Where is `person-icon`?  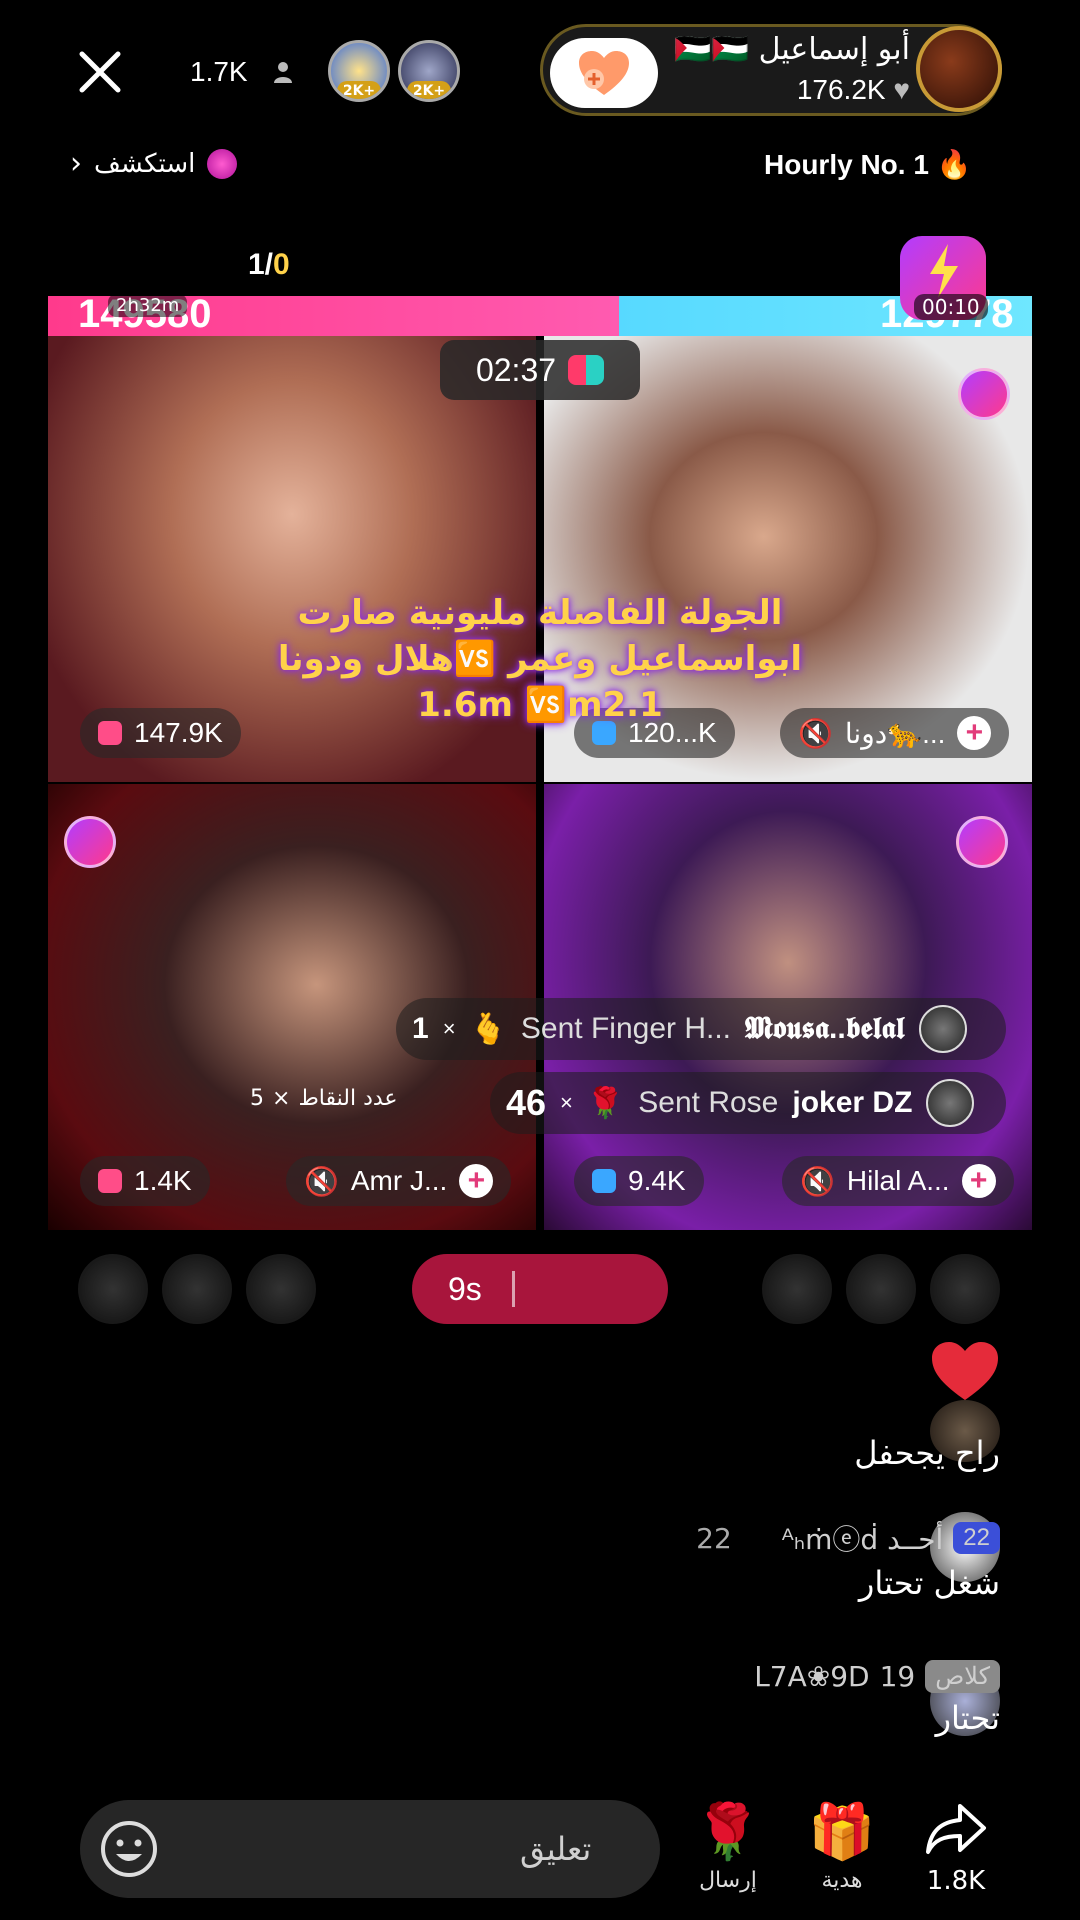
person-icon is located at coordinates (283, 72).